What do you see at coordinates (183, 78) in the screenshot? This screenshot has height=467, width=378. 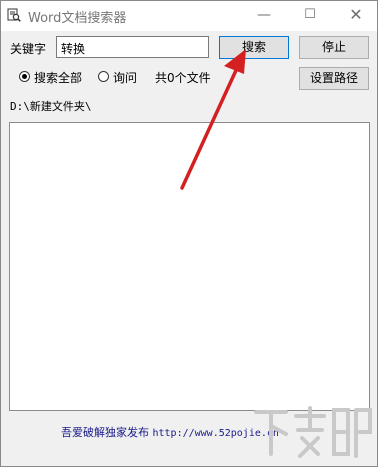 I see `file-count-text: 共0个文件` at bounding box center [183, 78].